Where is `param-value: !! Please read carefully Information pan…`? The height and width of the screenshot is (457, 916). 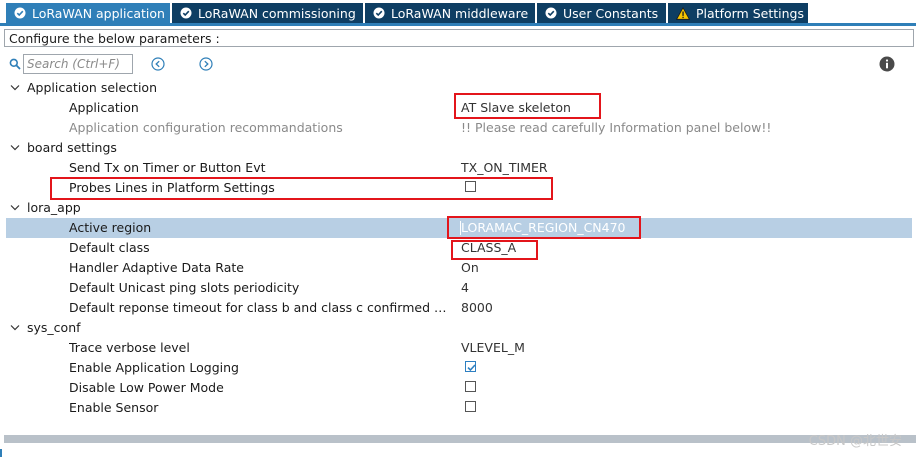
param-value: !! Please read carefully Information pan… is located at coordinates (616, 127).